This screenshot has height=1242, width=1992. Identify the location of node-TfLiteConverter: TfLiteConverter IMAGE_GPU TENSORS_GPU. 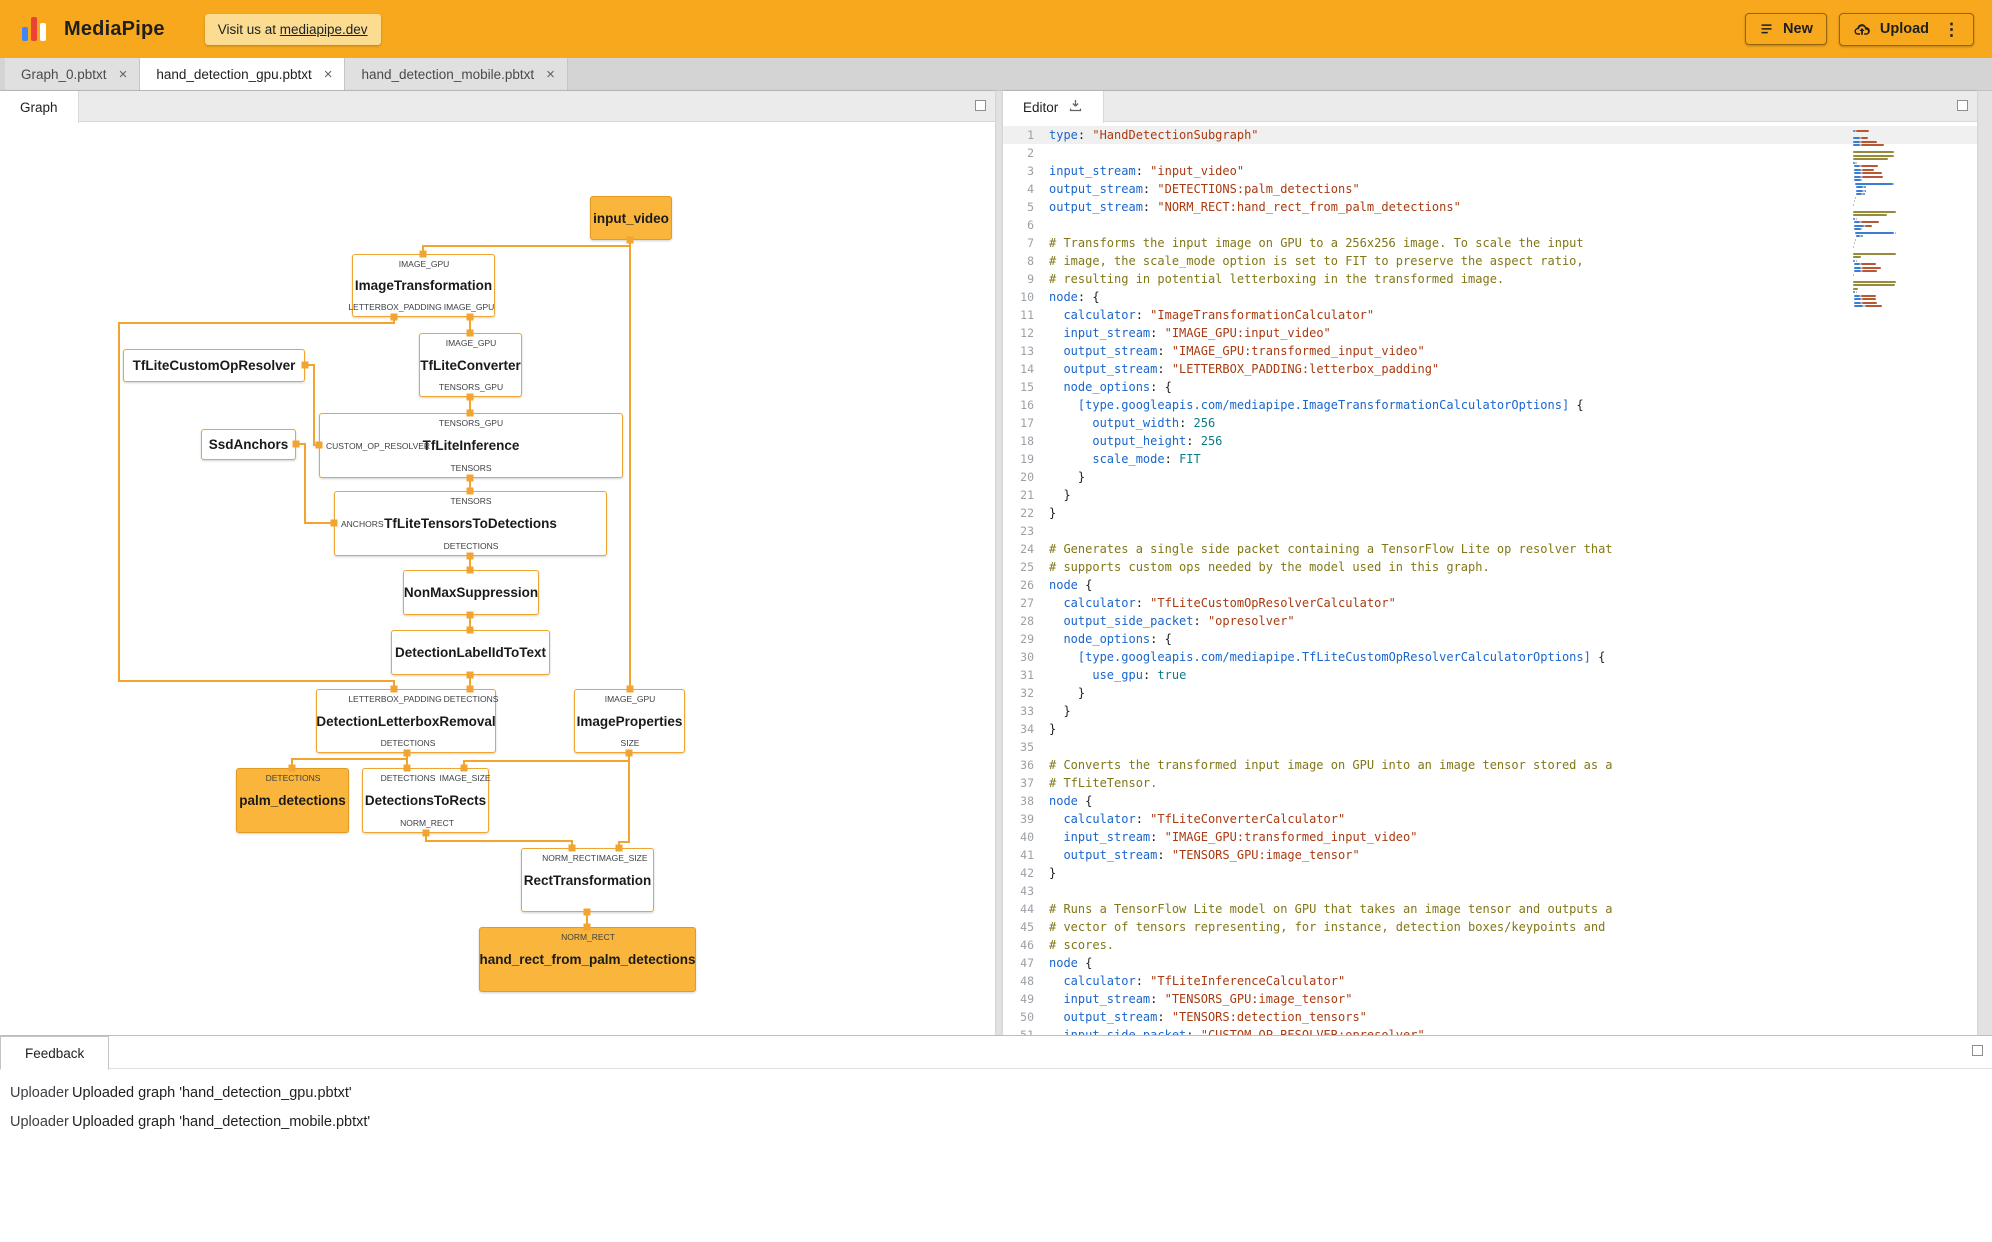
(470, 365).